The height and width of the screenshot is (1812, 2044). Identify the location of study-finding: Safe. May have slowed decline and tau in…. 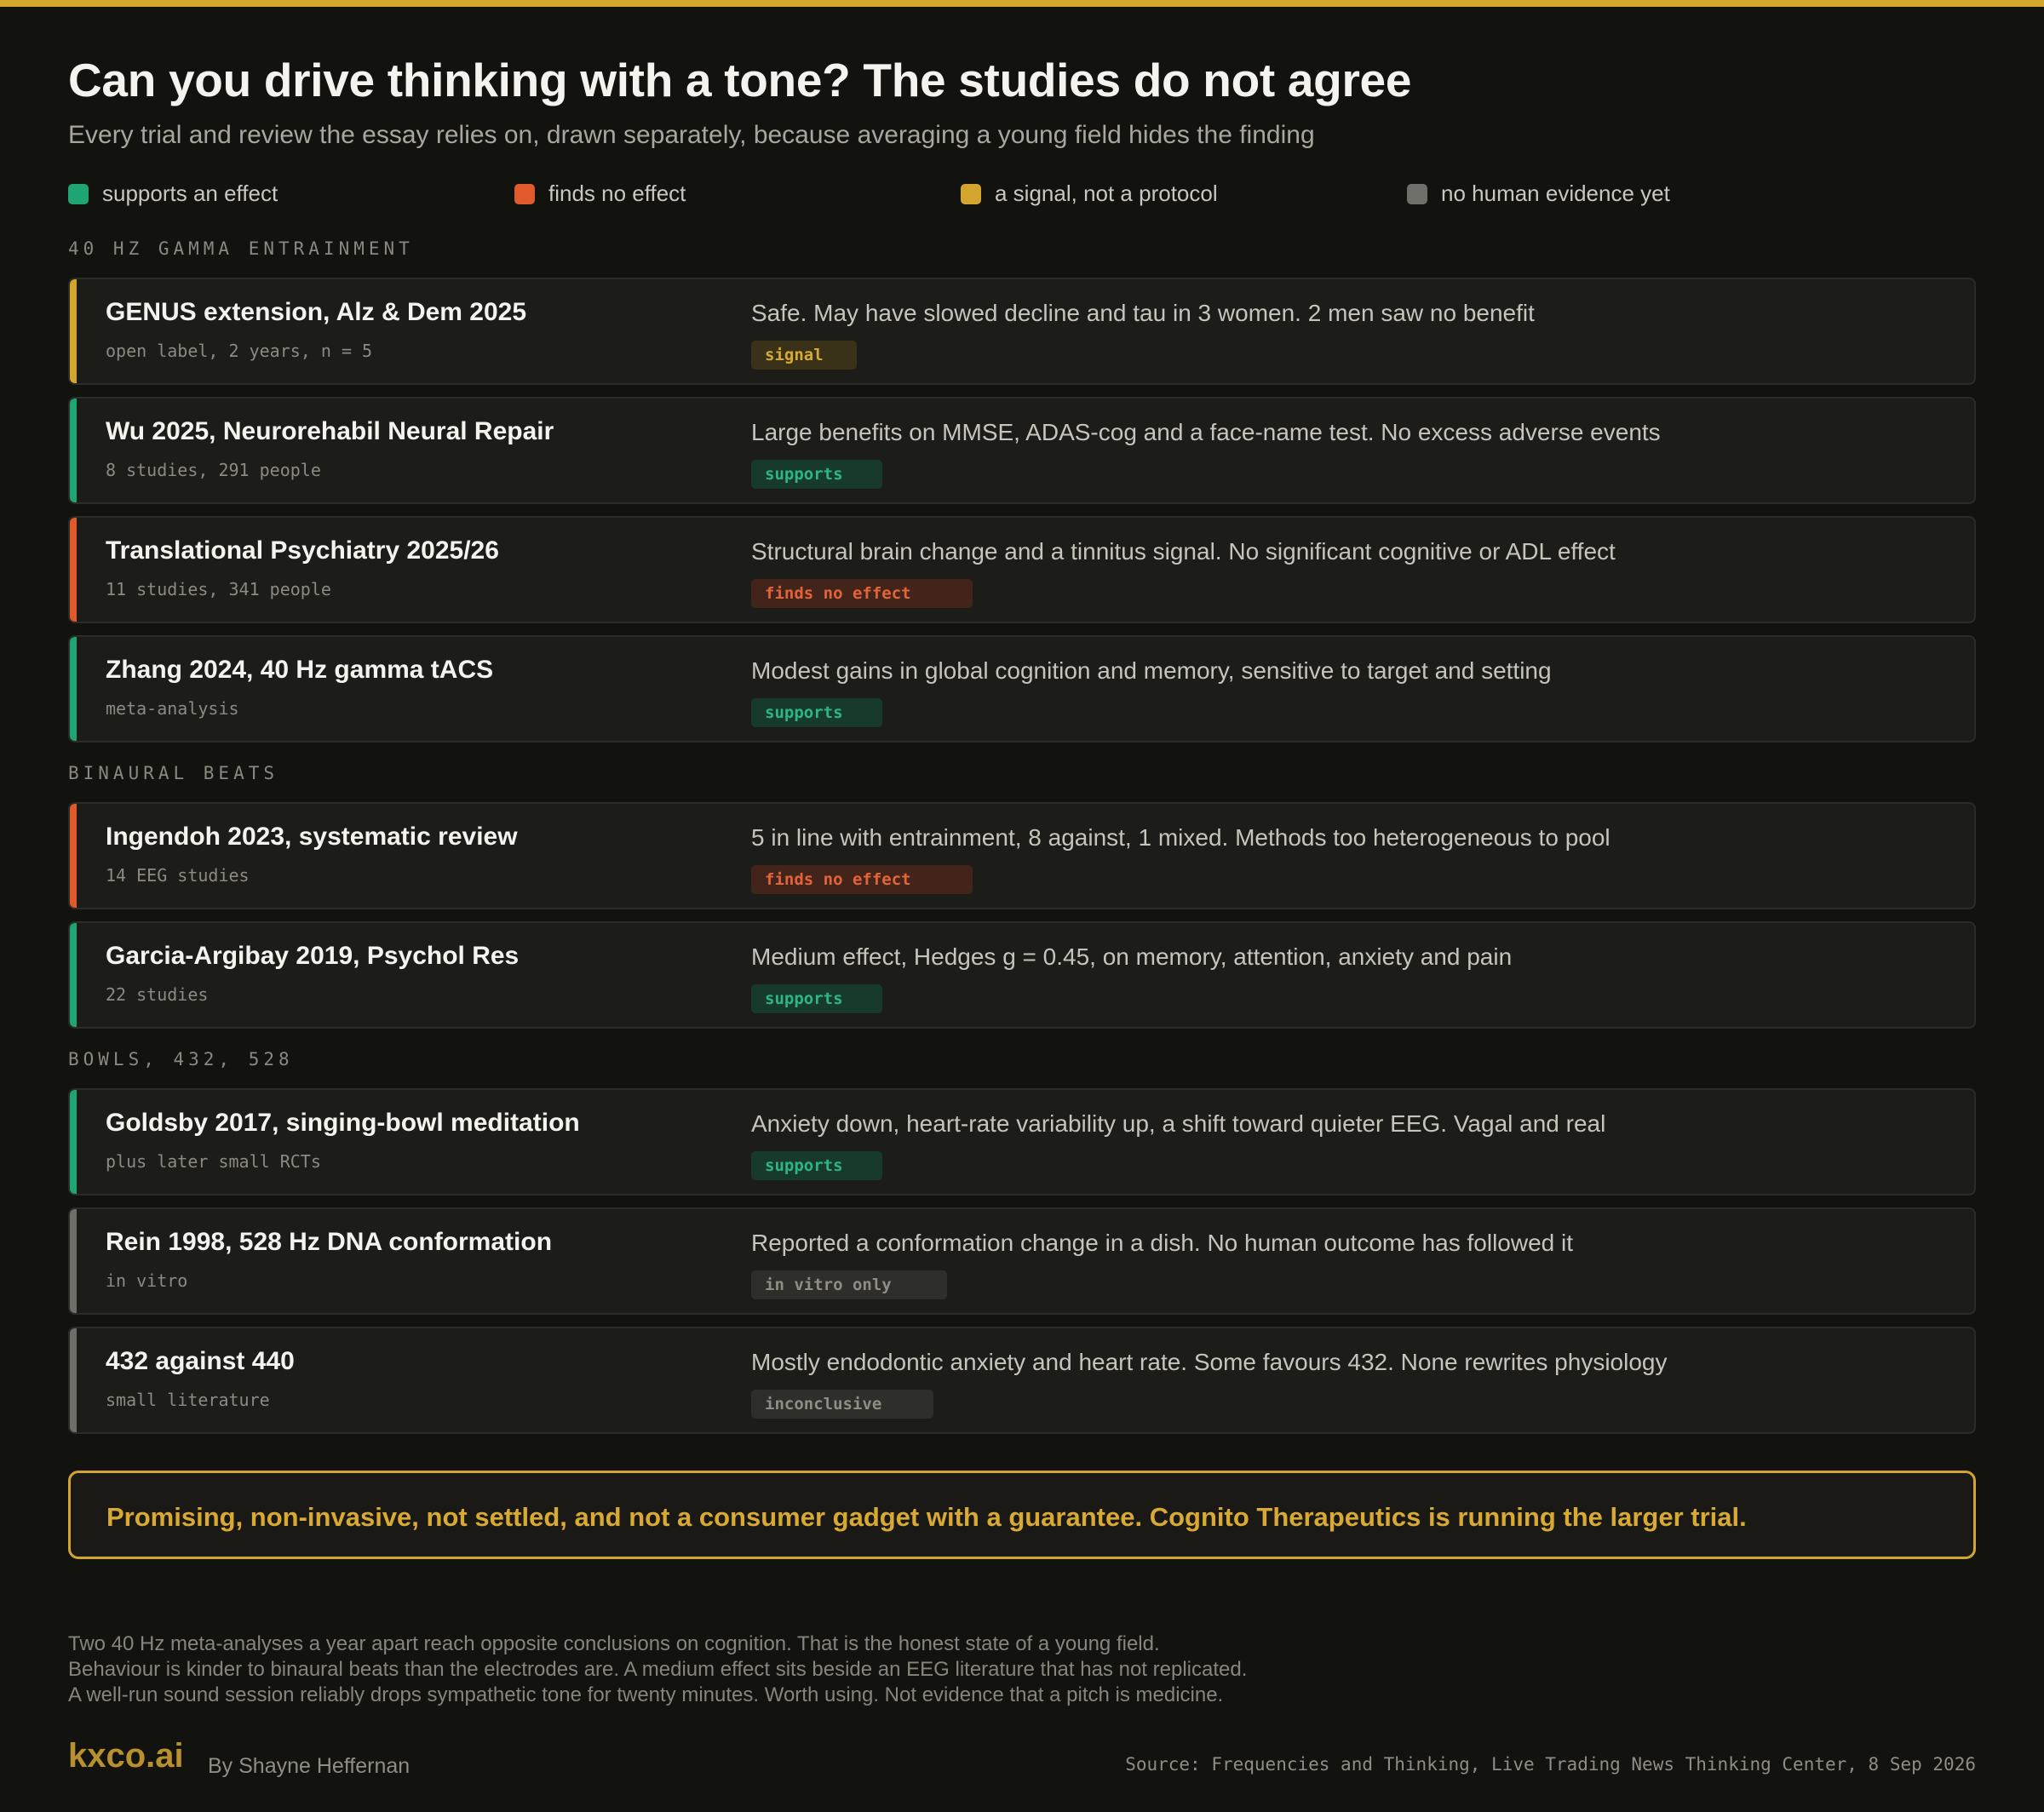
(1143, 313).